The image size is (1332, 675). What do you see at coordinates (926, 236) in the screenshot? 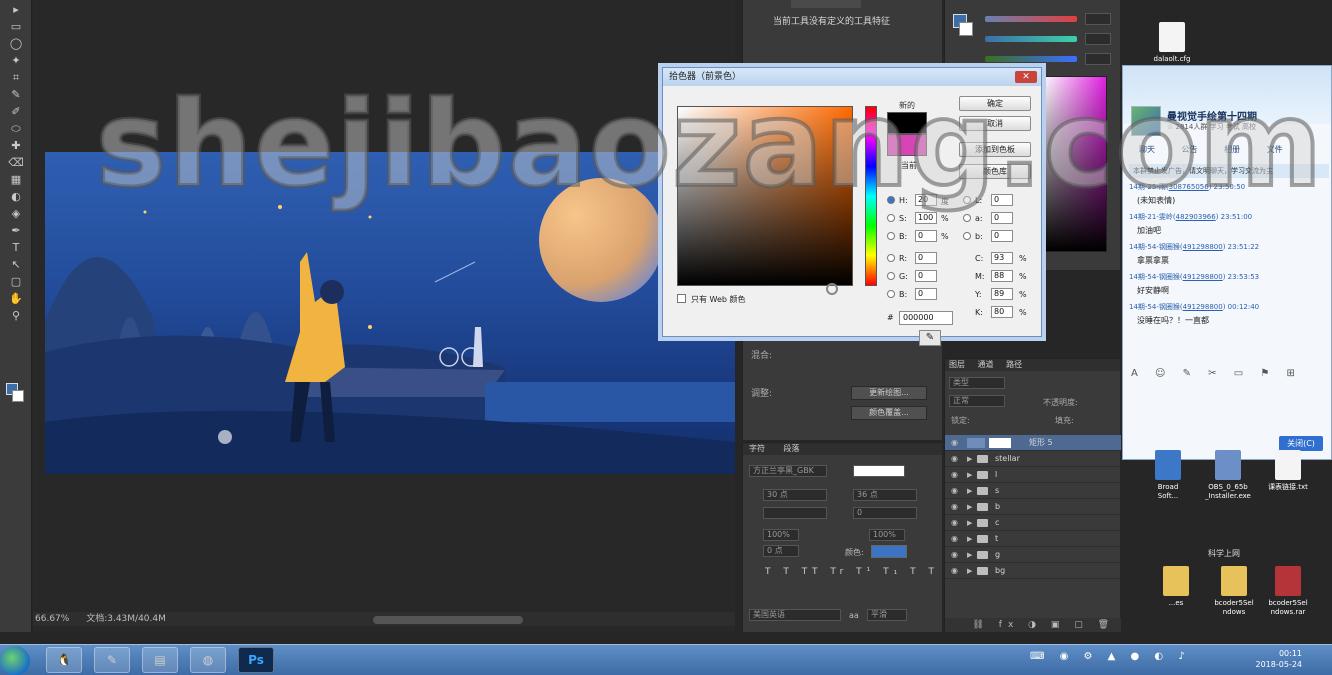
I see `b-input: 0` at bounding box center [926, 236].